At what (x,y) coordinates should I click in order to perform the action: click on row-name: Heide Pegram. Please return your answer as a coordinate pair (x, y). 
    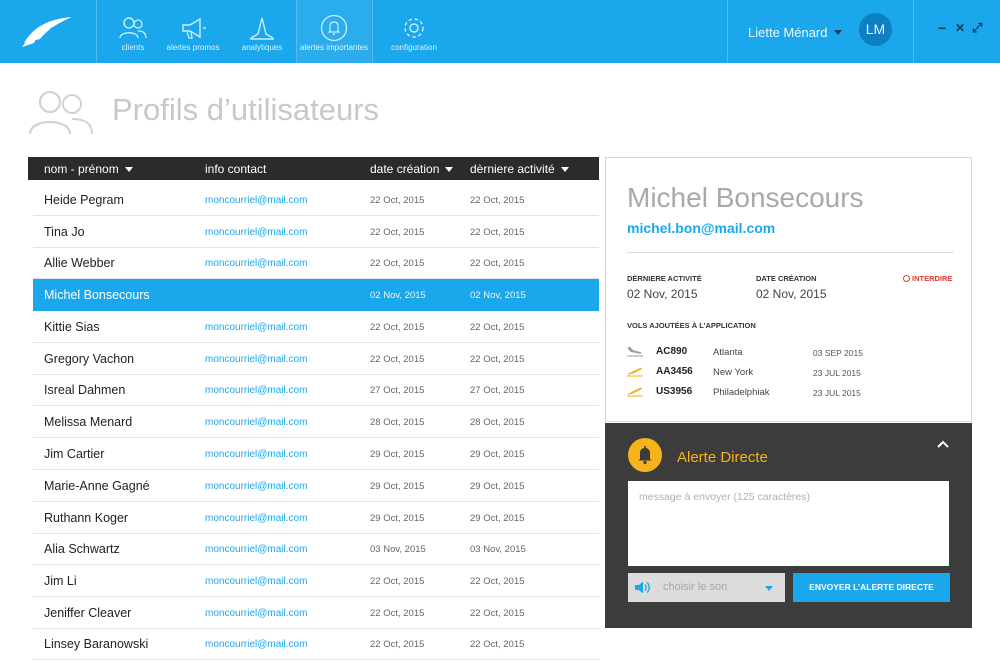
    Looking at the image, I should click on (84, 200).